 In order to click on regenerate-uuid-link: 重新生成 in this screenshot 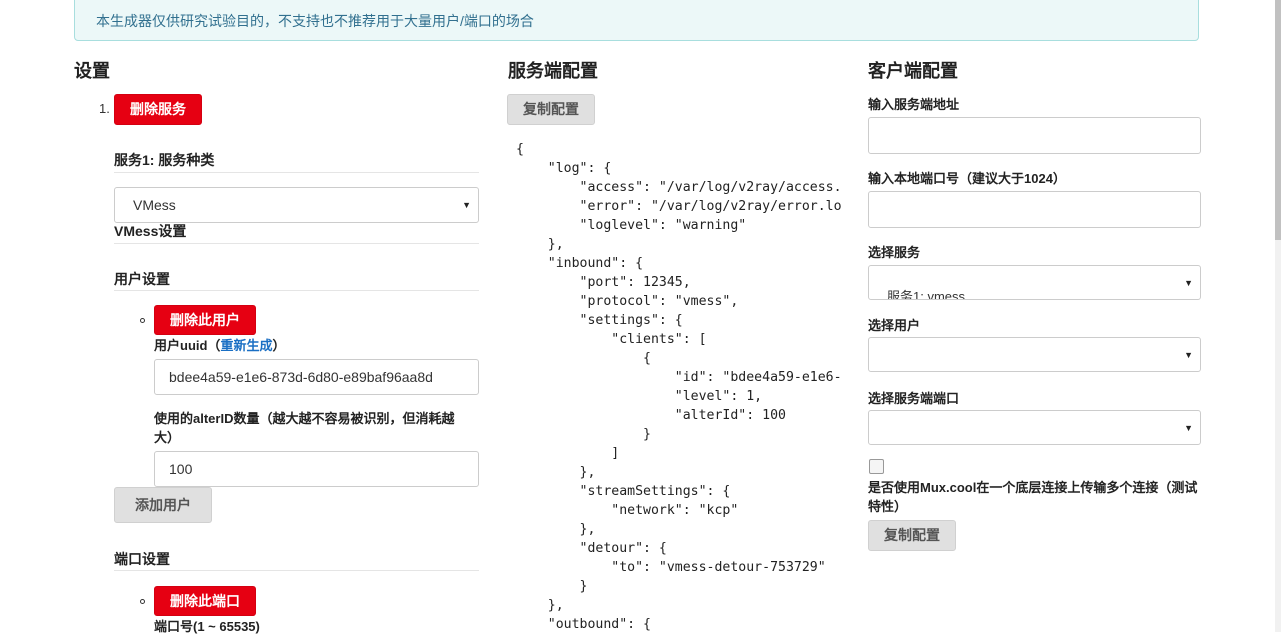, I will do `click(246, 345)`.